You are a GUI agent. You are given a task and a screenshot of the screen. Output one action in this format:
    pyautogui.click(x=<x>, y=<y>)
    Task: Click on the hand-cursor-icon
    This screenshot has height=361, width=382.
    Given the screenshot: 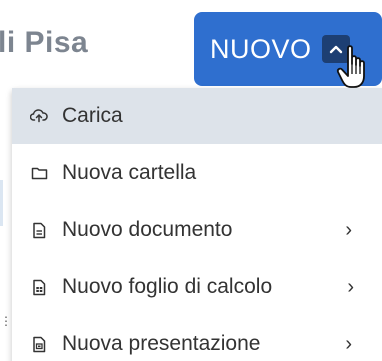 What is the action you would take?
    pyautogui.click(x=350, y=66)
    